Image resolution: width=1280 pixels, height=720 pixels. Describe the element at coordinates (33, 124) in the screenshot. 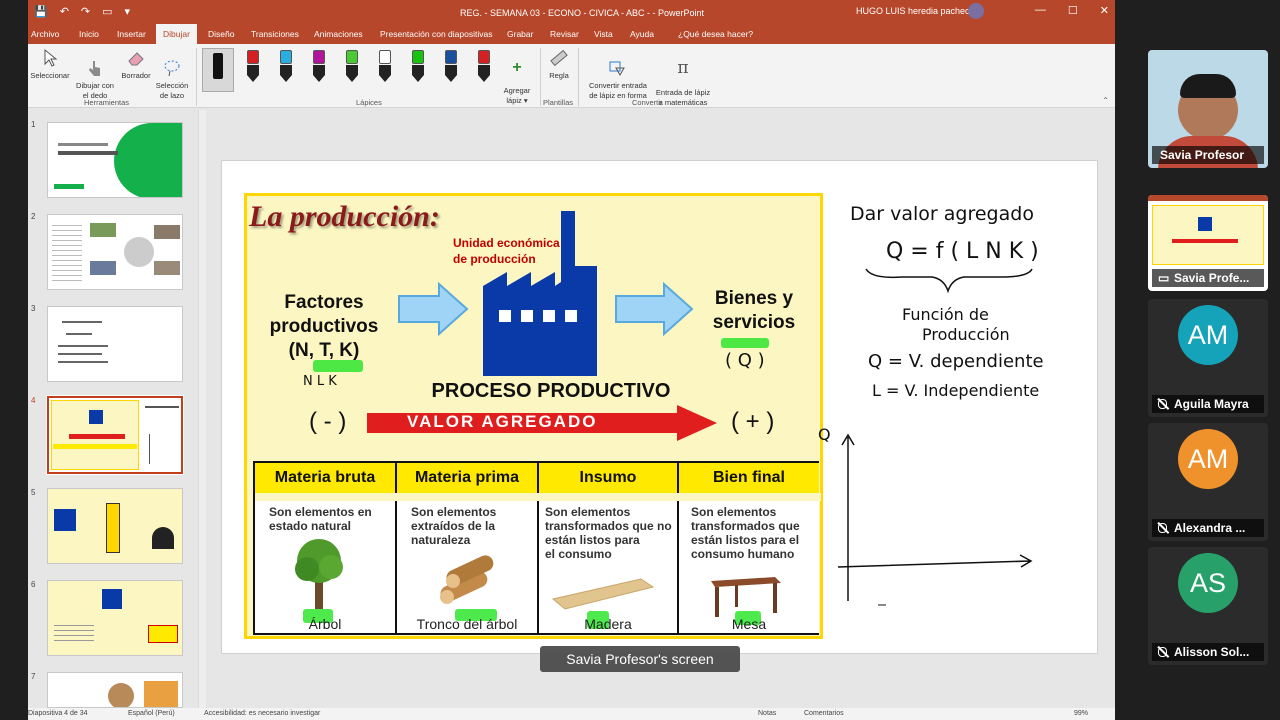

I see `thumbnail-number: 1` at that location.